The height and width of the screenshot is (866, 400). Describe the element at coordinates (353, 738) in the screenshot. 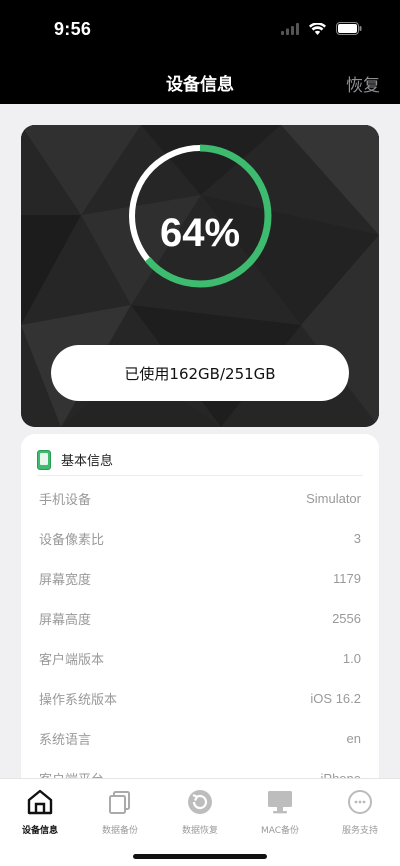

I see `info-value: en` at that location.